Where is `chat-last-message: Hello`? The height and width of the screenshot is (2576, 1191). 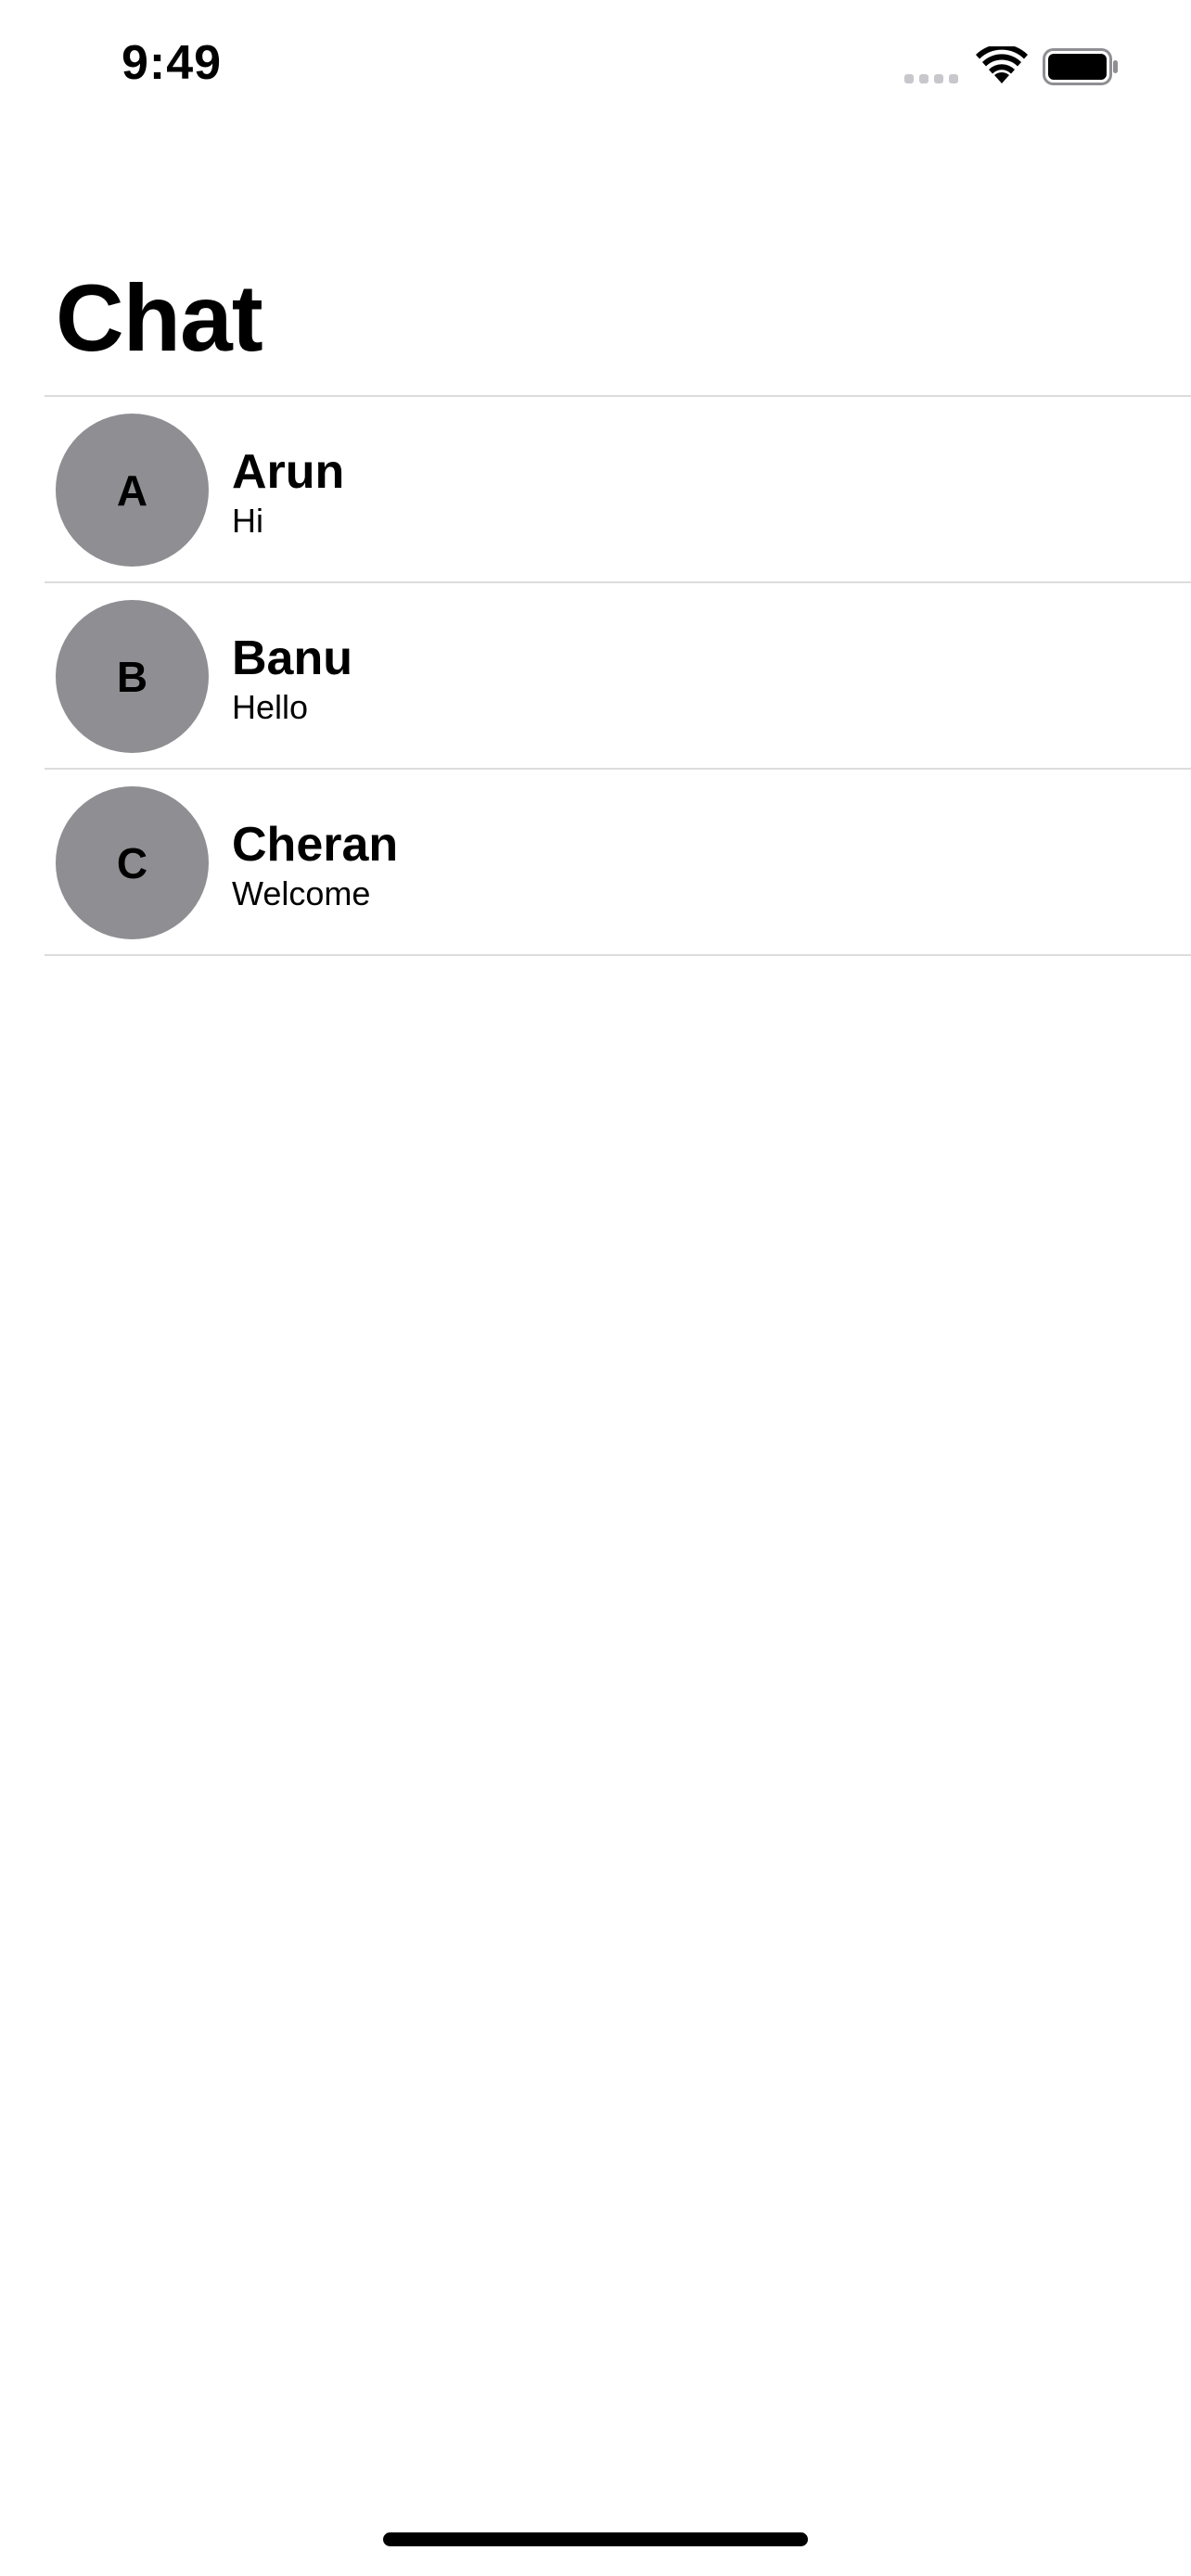 chat-last-message: Hello is located at coordinates (270, 707).